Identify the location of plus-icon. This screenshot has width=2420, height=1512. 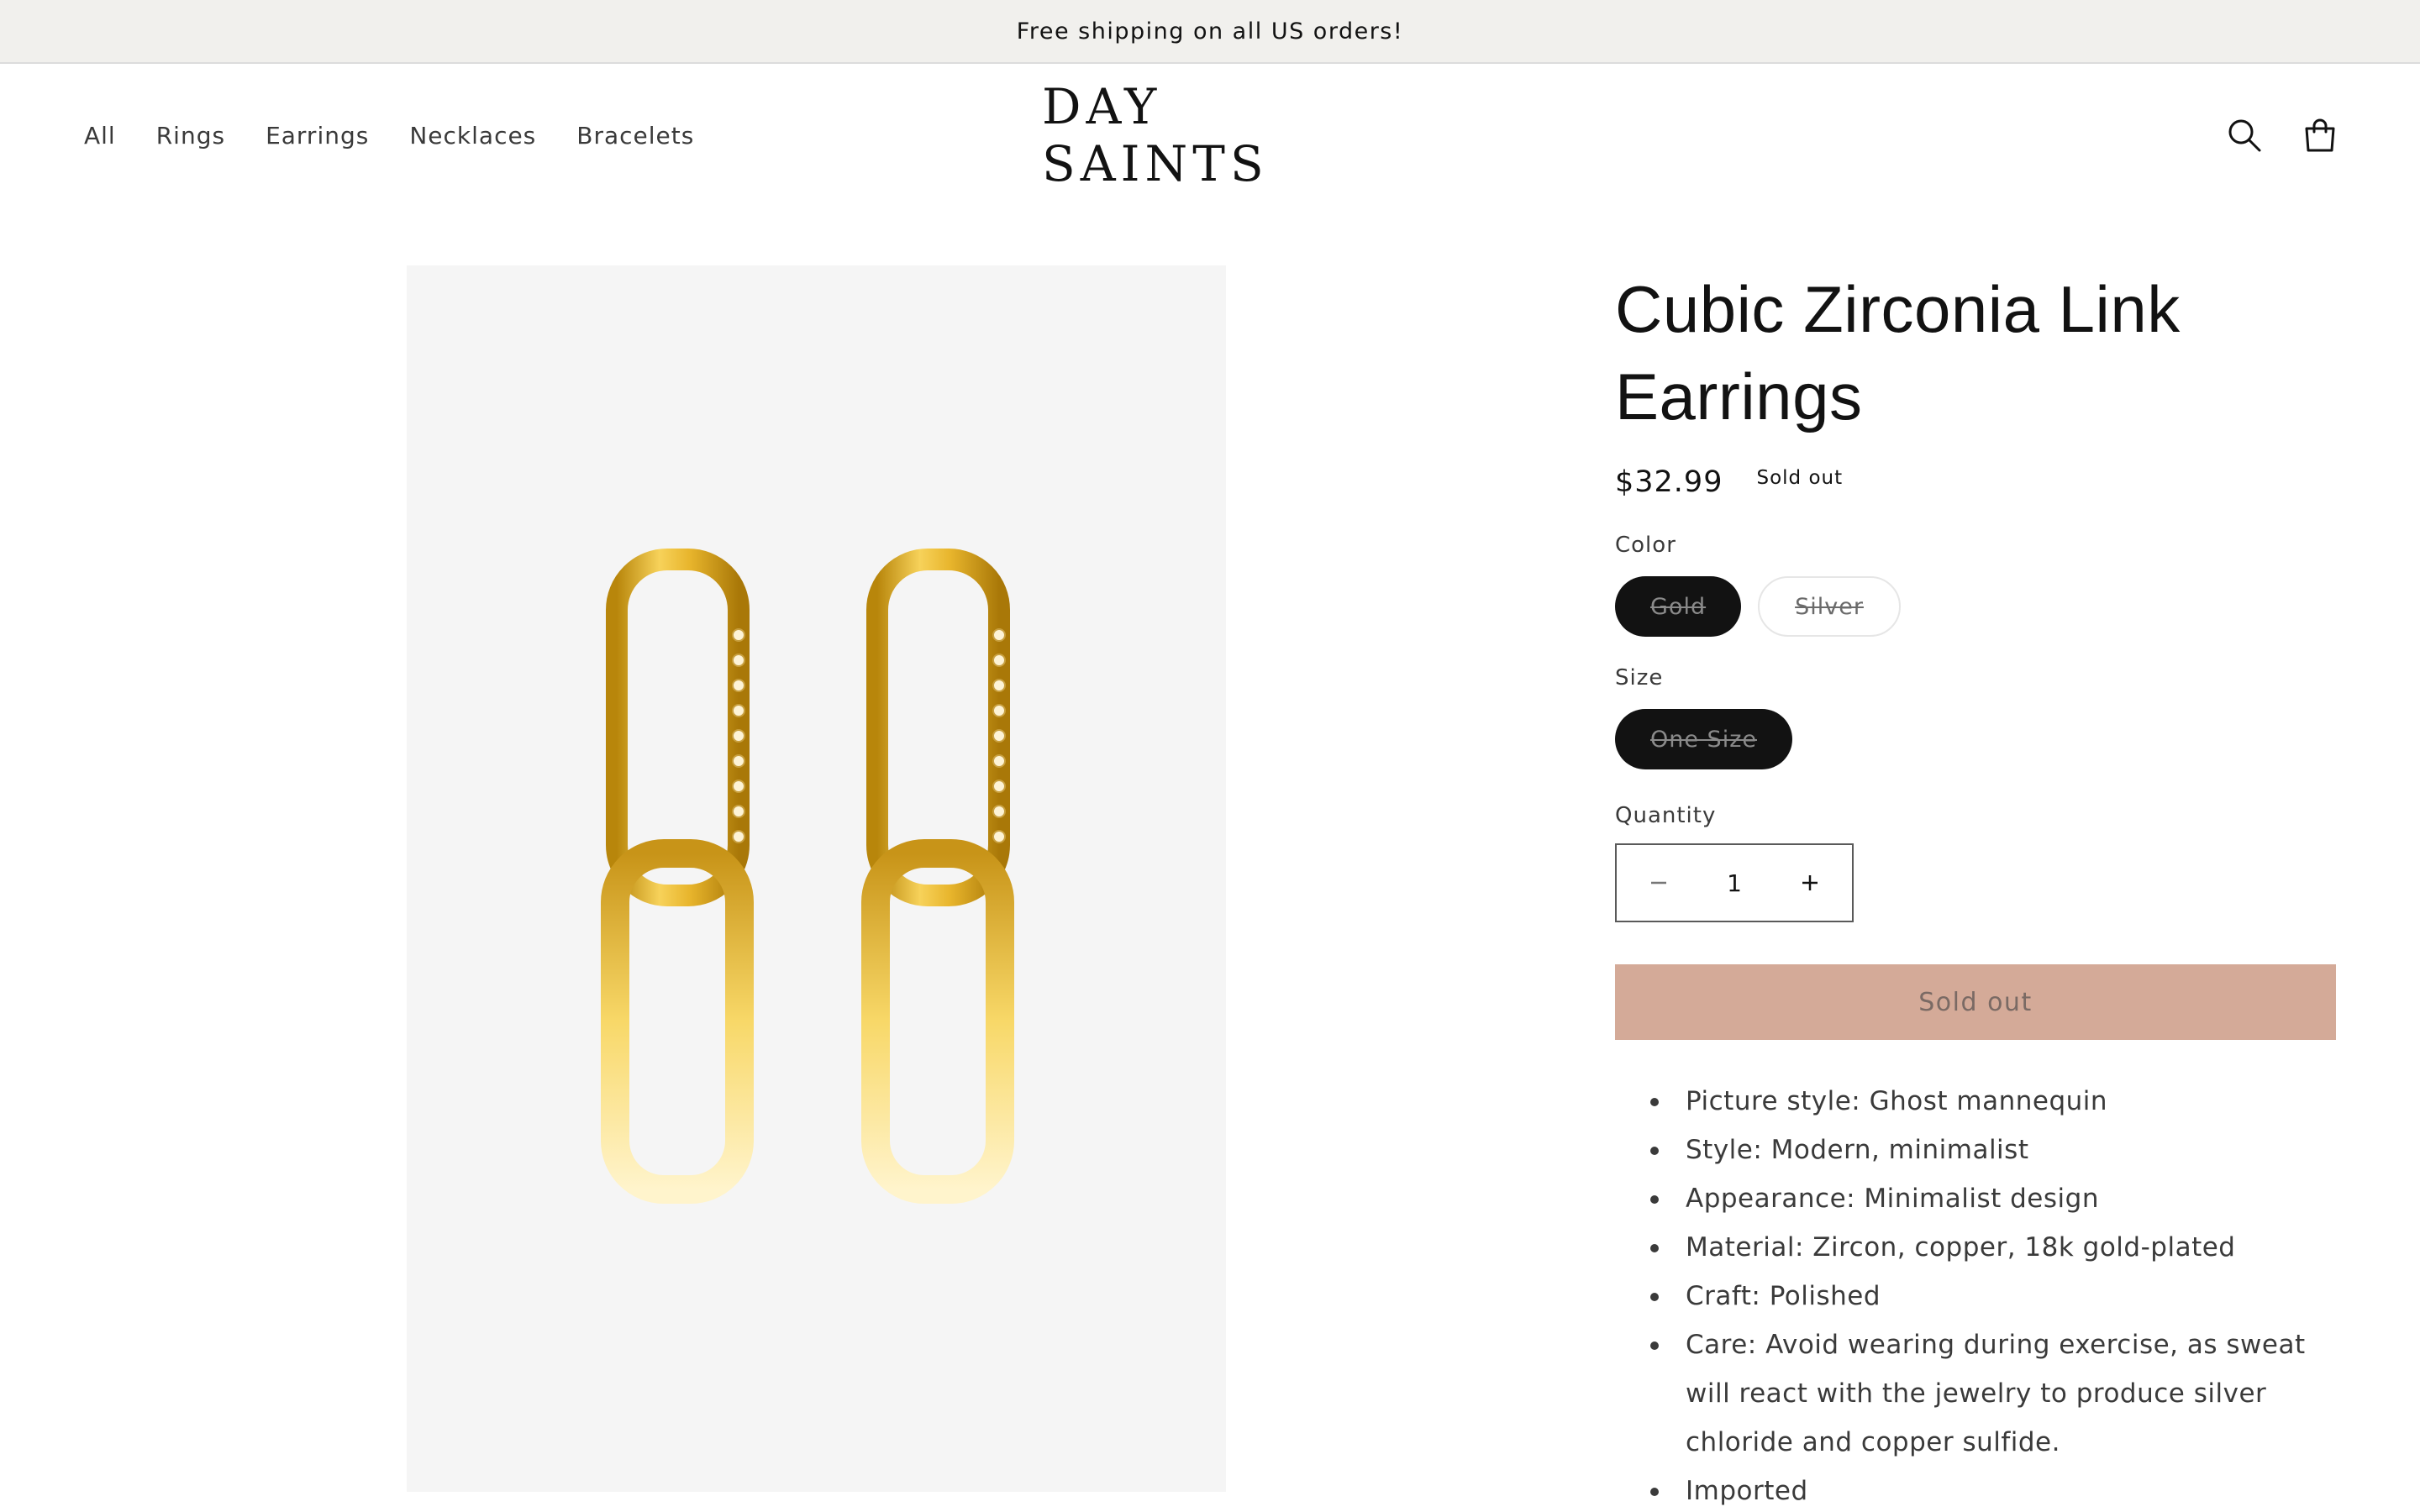
(1810, 882).